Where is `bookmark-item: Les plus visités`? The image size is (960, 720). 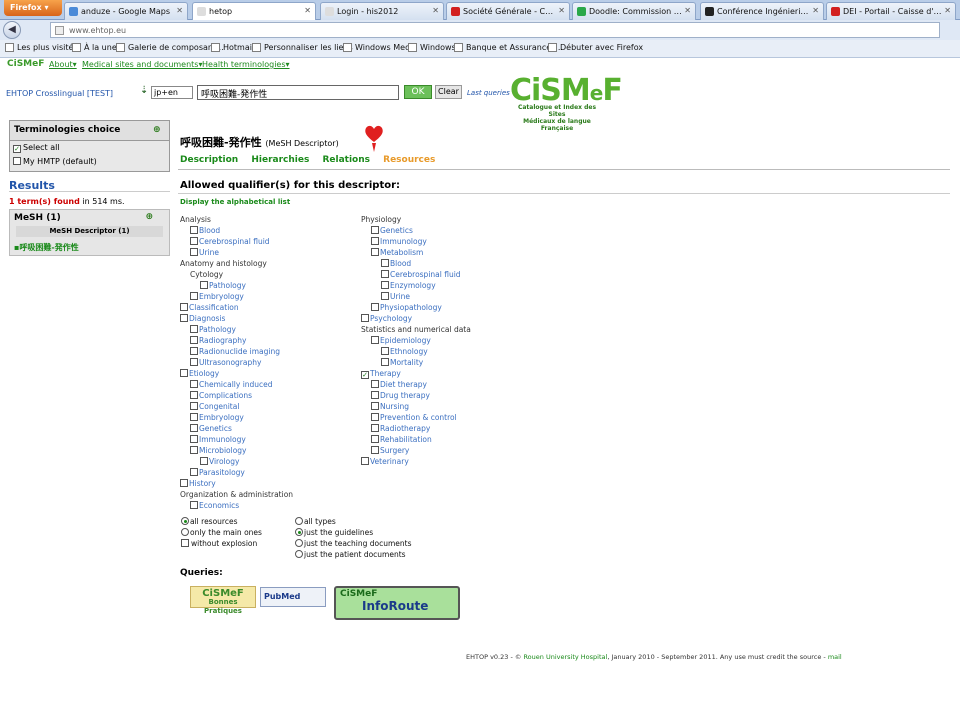 bookmark-item: Les plus visités is located at coordinates (41, 47).